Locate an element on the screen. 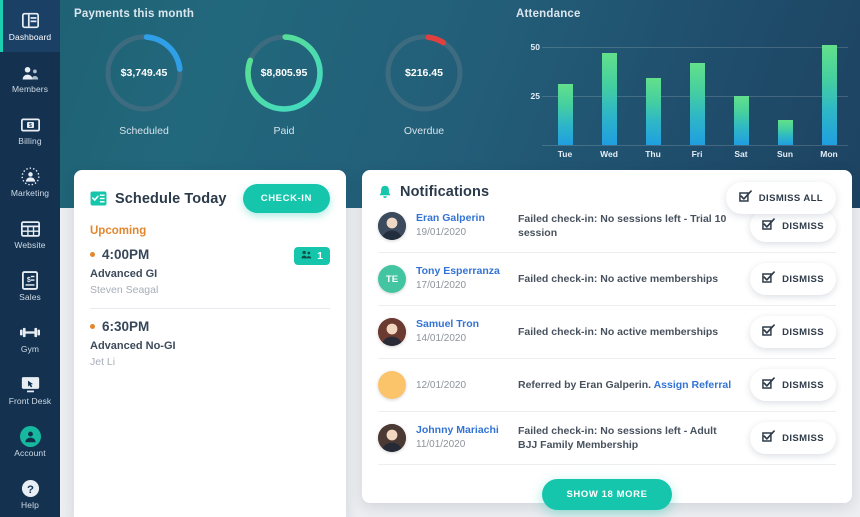 Image resolution: width=860 pixels, height=517 pixels. sidebar-item-billing: $ Billing is located at coordinates (30, 130).